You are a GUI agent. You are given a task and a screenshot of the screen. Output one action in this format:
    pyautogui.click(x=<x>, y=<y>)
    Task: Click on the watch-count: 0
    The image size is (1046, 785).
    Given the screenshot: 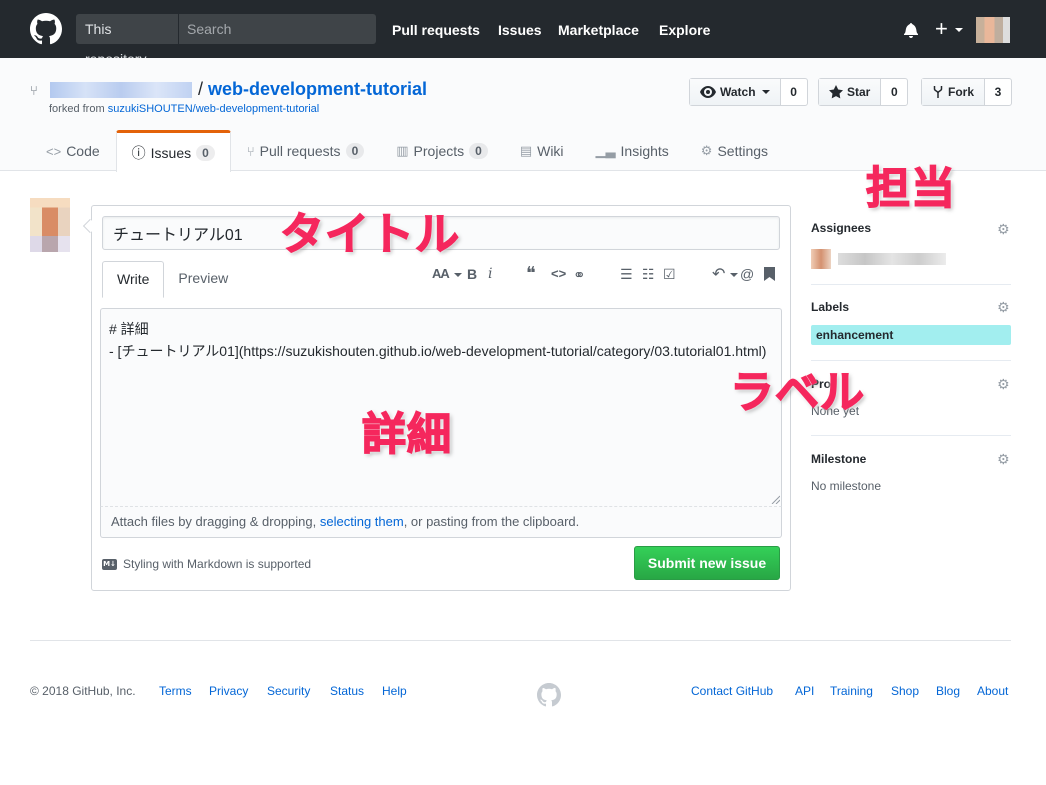 What is the action you would take?
    pyautogui.click(x=794, y=92)
    